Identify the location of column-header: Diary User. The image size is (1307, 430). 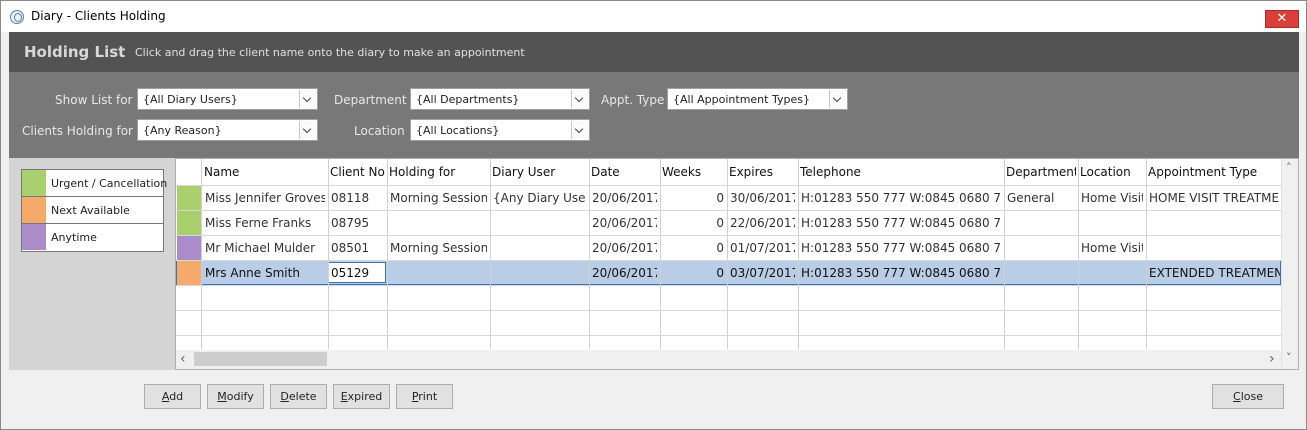
(539, 172).